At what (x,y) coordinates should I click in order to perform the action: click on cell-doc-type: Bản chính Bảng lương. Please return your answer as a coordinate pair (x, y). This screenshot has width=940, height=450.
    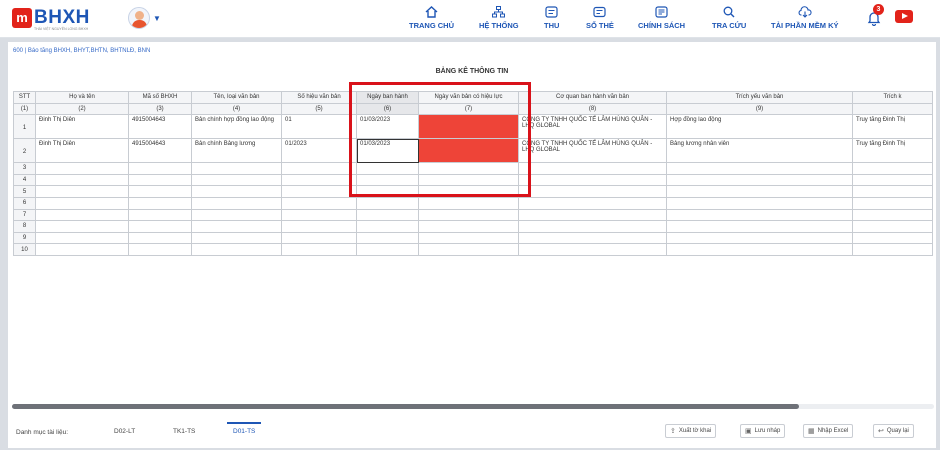
    Looking at the image, I should click on (236, 151).